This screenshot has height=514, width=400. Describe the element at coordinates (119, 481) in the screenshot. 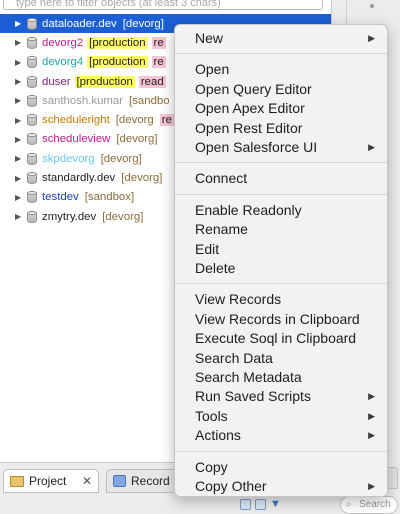

I see `records-icon` at that location.